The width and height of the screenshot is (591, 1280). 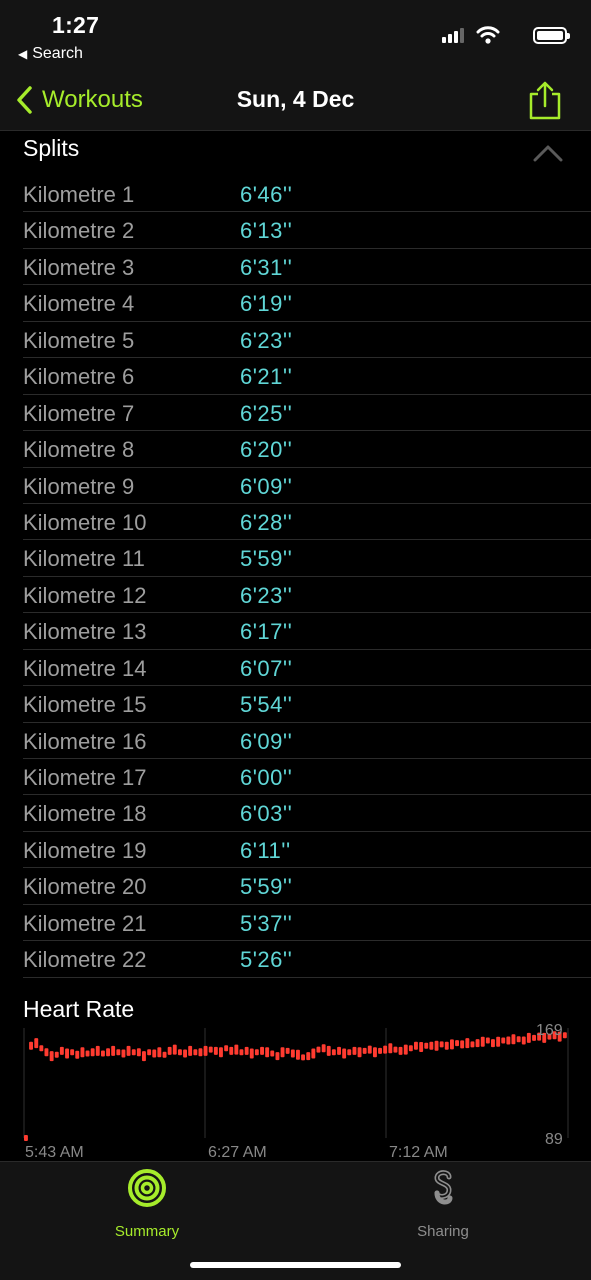 What do you see at coordinates (307, 486) in the screenshot?
I see `split-row: Kilometre 9 6'09''` at bounding box center [307, 486].